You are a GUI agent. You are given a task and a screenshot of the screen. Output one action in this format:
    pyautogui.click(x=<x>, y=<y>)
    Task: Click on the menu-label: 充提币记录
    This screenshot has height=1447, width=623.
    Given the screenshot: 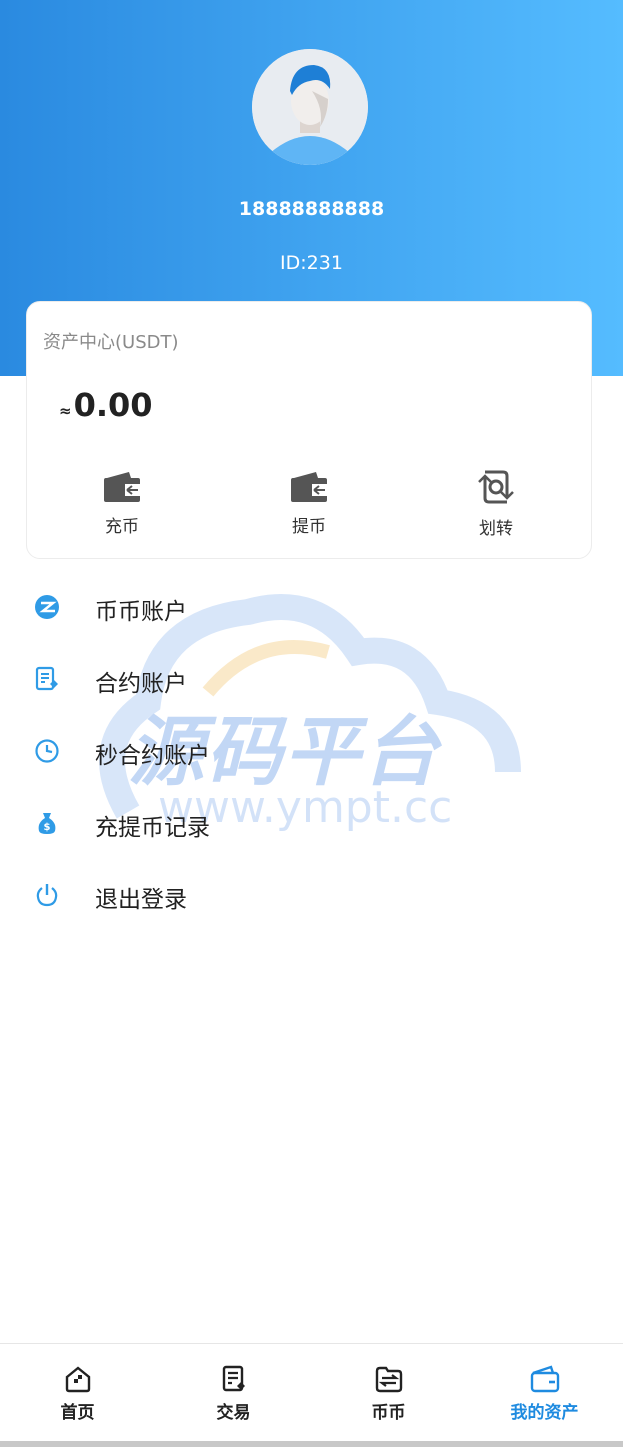 What is the action you would take?
    pyautogui.click(x=152, y=828)
    